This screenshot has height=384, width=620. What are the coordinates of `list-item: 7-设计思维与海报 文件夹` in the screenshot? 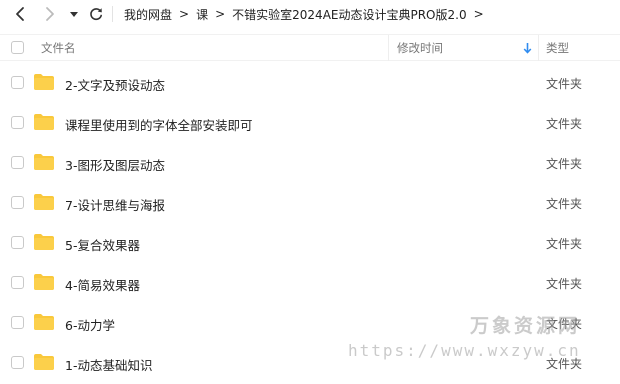 It's located at (310, 203).